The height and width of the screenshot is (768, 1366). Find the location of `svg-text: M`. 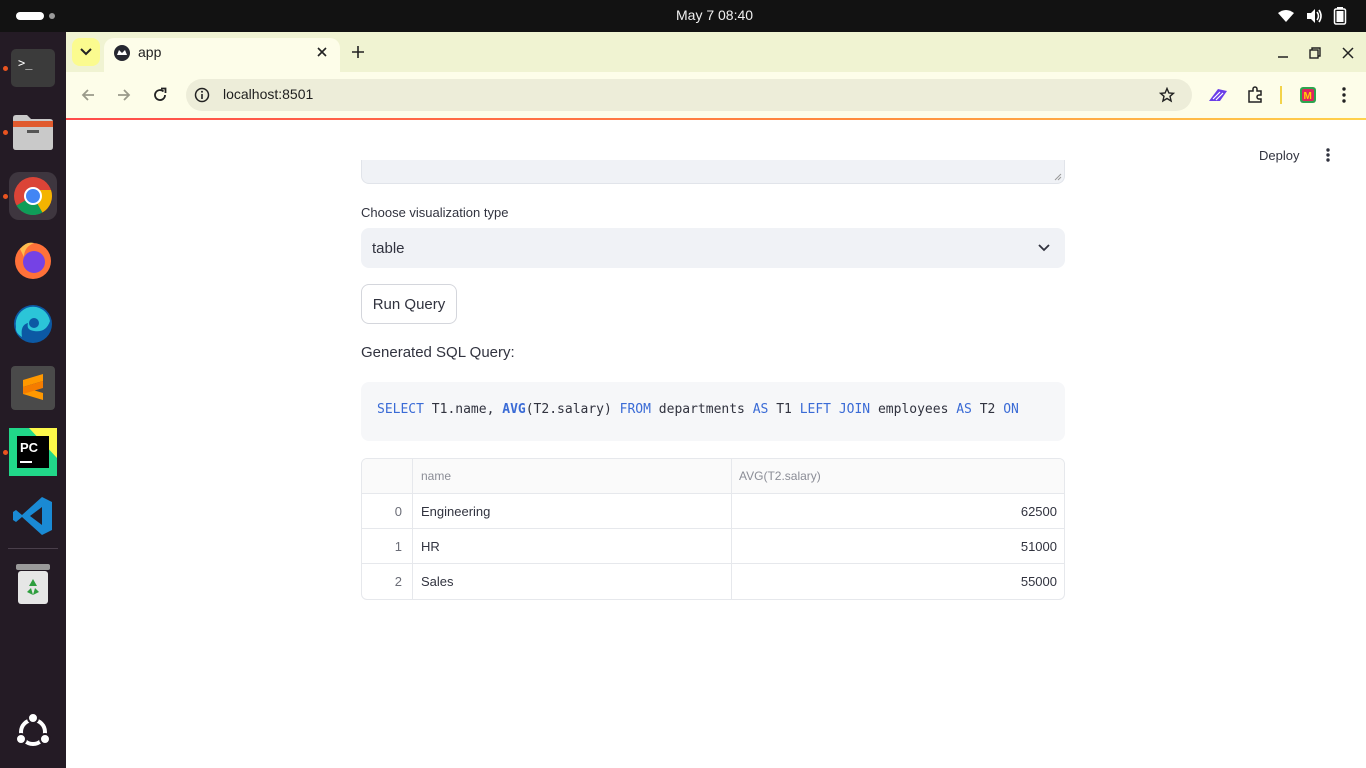

svg-text: M is located at coordinates (1308, 96).